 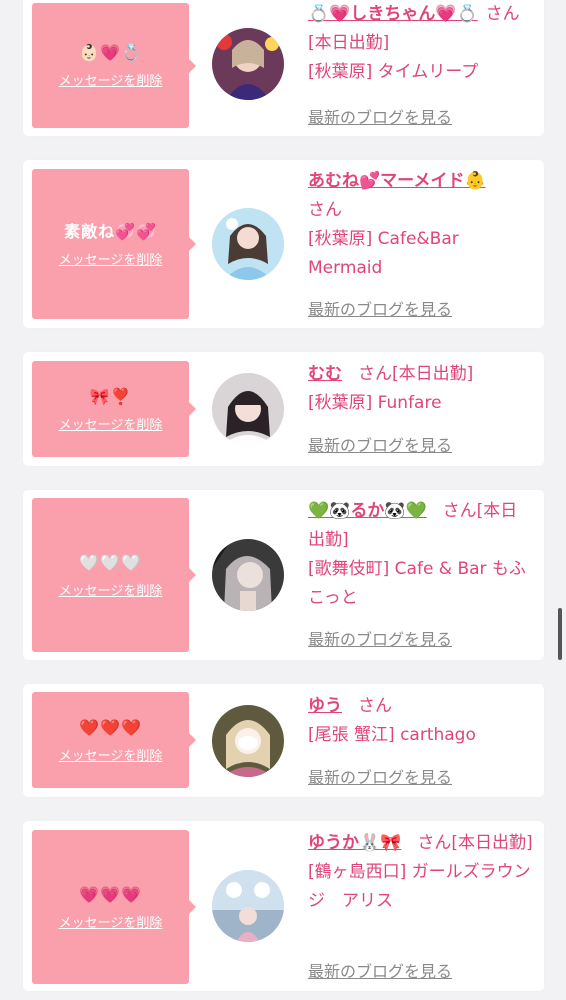 What do you see at coordinates (421, 43) in the screenshot?
I see `cast-info: 💍💗しきちゃん💗💍 さん[本日出勤] [秋葉原] タイムリープ` at bounding box center [421, 43].